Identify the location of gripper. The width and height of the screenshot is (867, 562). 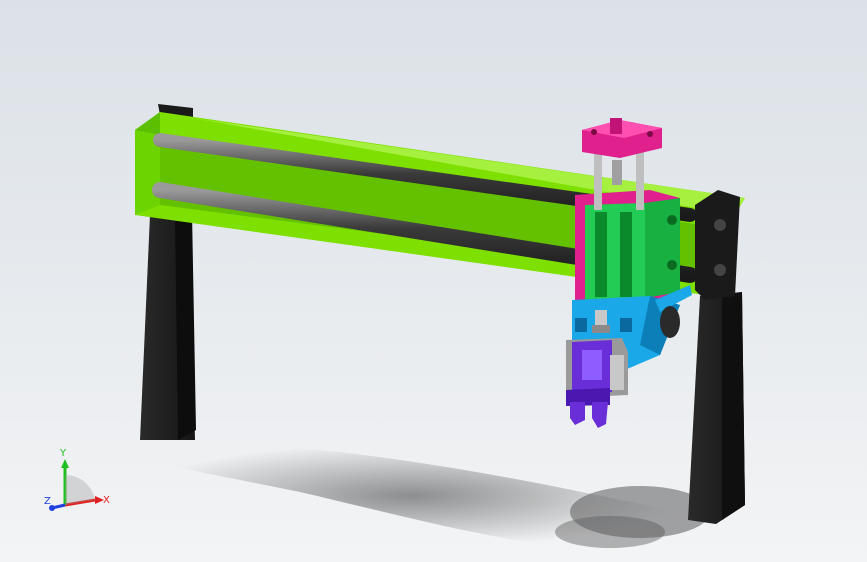
(597, 383).